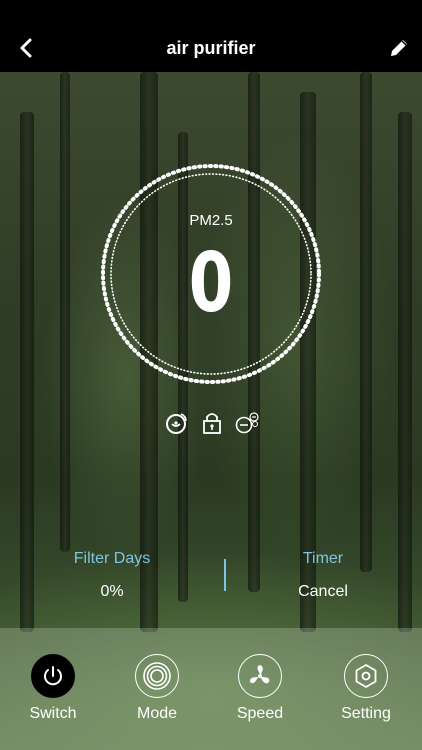 The image size is (422, 750). What do you see at coordinates (53, 713) in the screenshot?
I see `switch-label: Switch` at bounding box center [53, 713].